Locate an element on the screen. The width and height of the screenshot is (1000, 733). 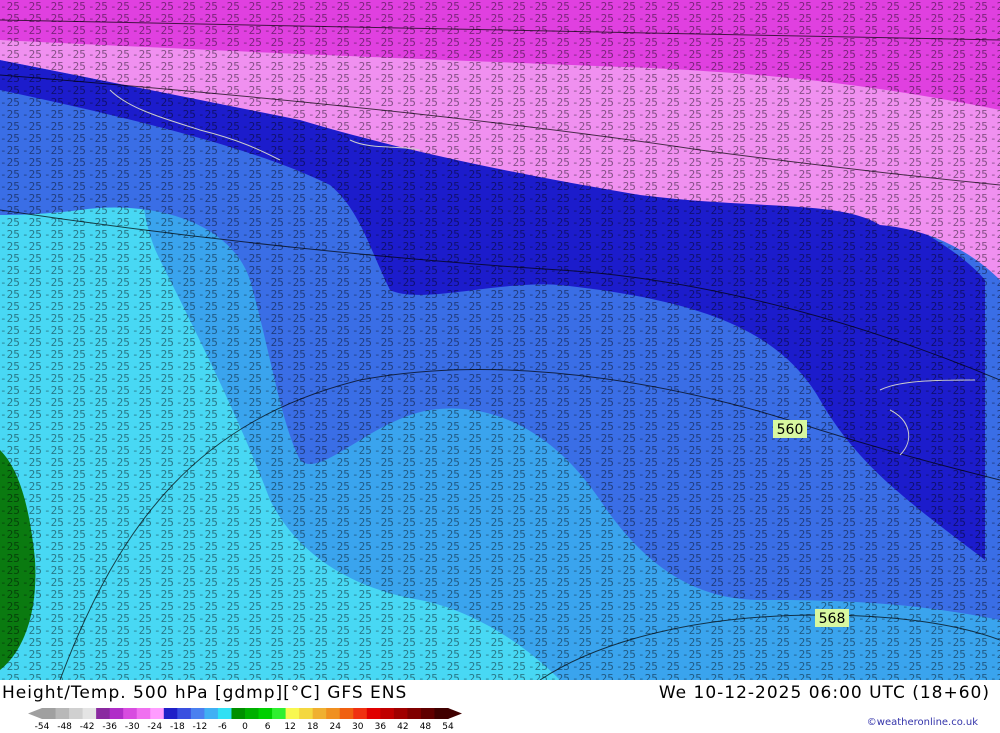
scale-tick-label: 6 is located at coordinates (268, 726).